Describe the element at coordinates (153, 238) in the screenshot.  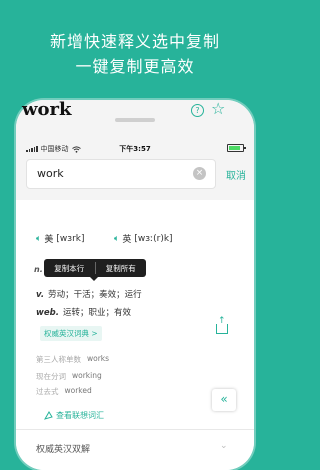
I see `uk-ipa: [wɜː(r)k]` at that location.